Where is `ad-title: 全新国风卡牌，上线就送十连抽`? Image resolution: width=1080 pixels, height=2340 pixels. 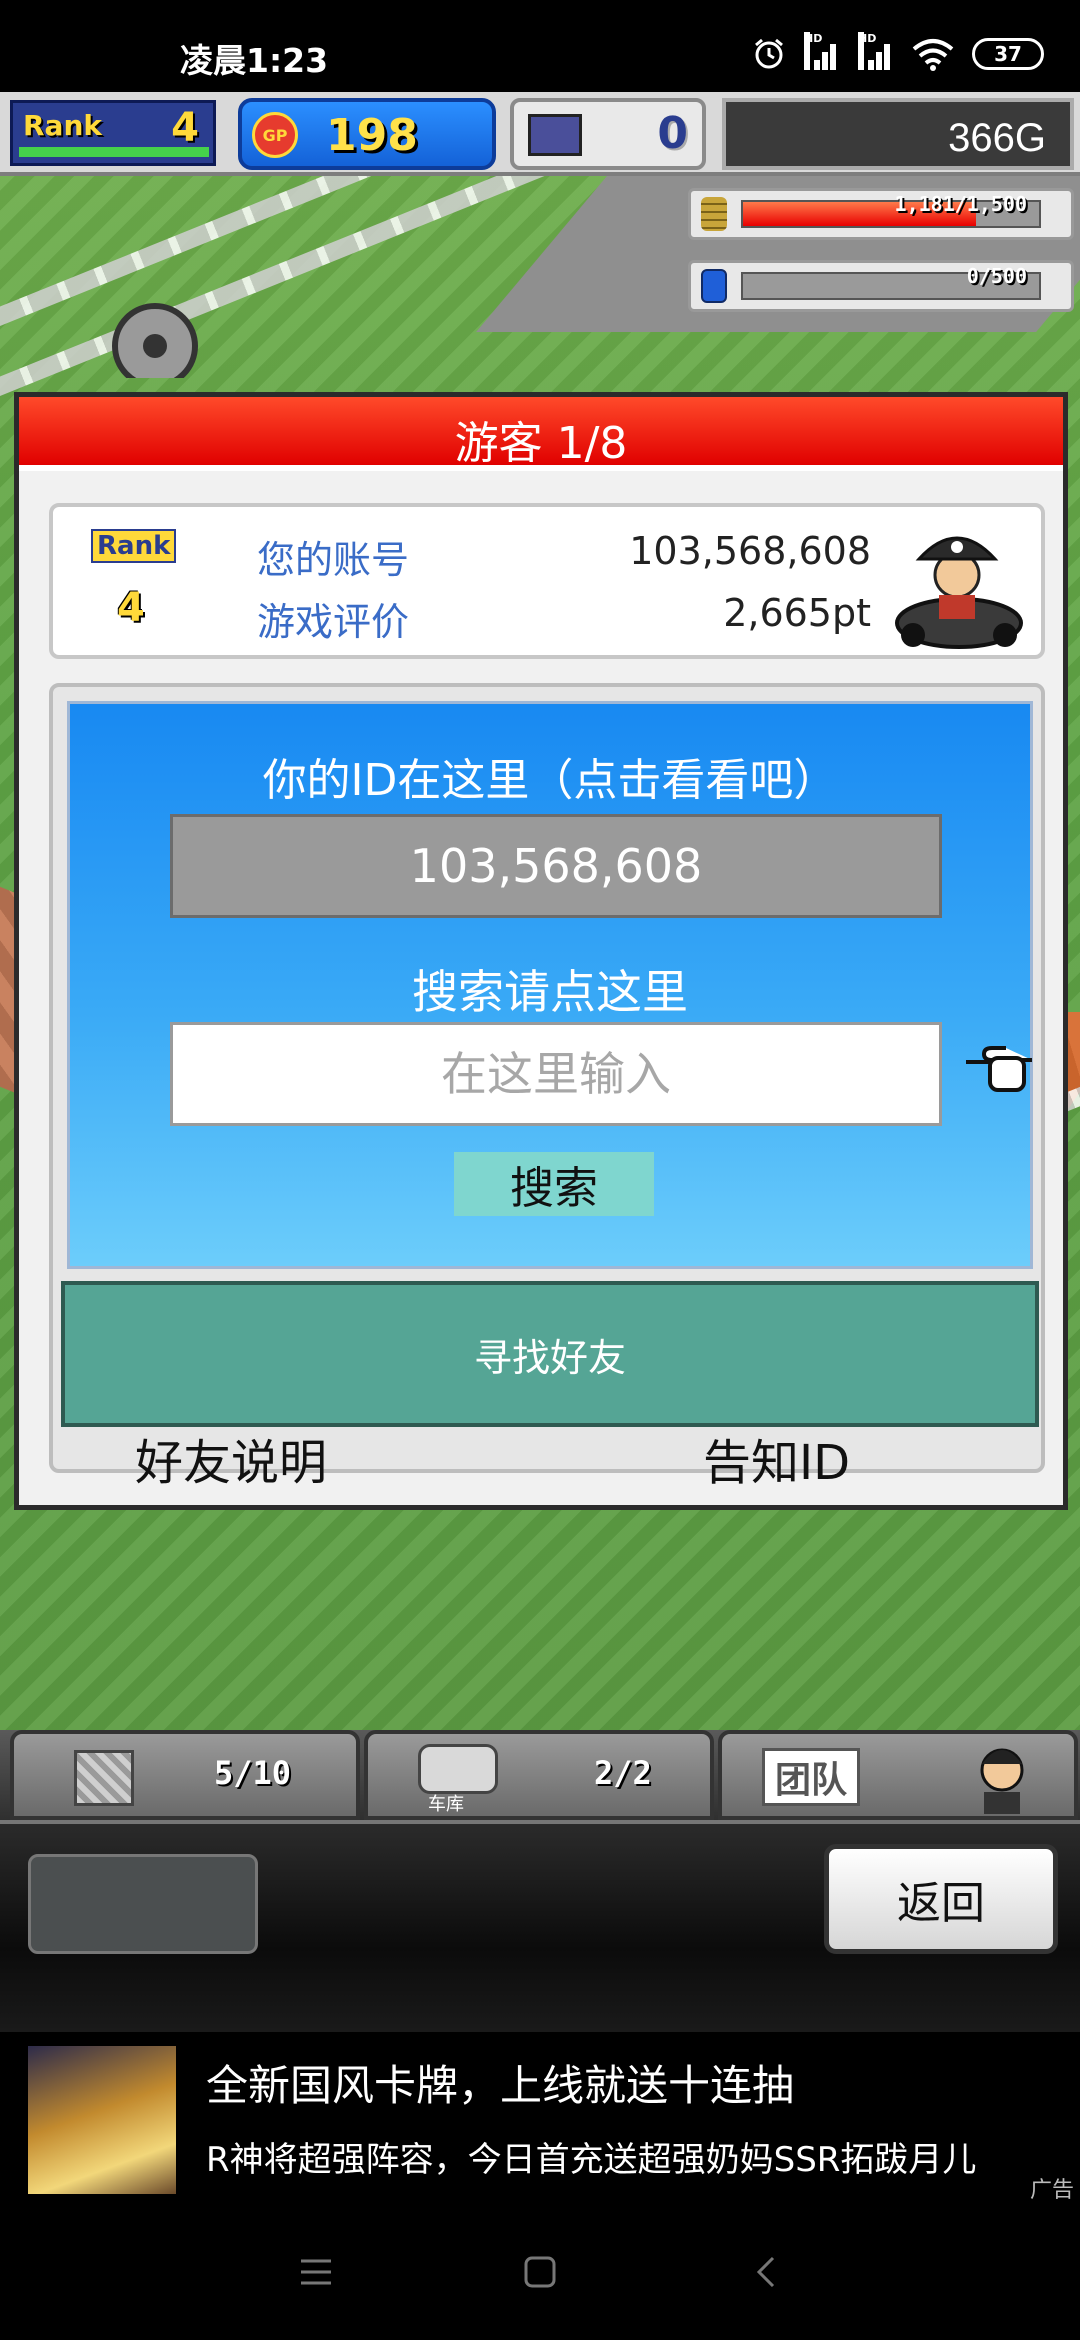 ad-title: 全新国风卡牌，上线就送十连抽 is located at coordinates (500, 2082).